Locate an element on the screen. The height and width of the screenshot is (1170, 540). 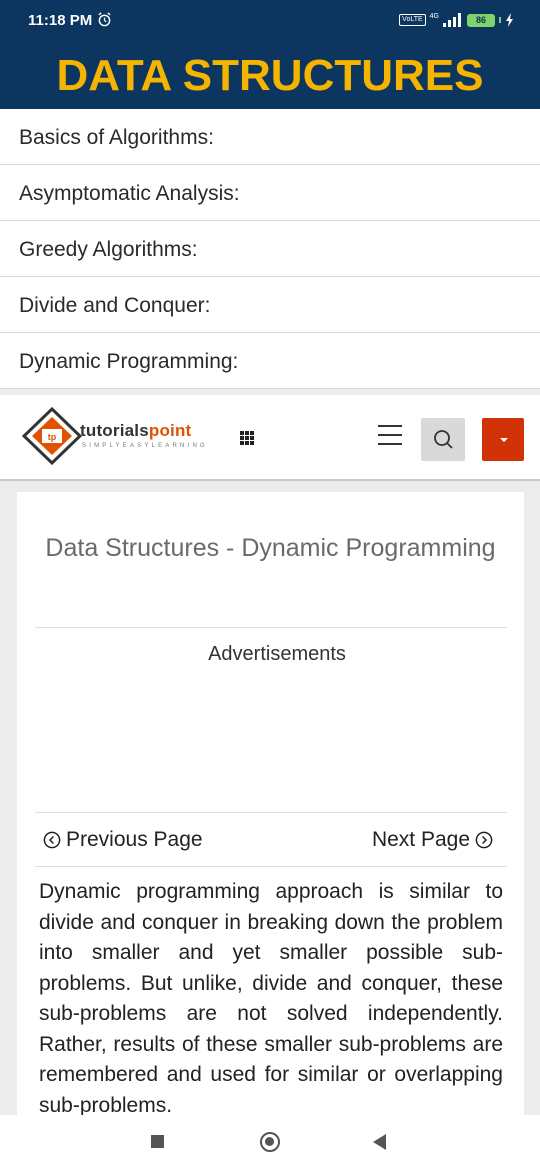
search-icon is located at coordinates (443, 439).